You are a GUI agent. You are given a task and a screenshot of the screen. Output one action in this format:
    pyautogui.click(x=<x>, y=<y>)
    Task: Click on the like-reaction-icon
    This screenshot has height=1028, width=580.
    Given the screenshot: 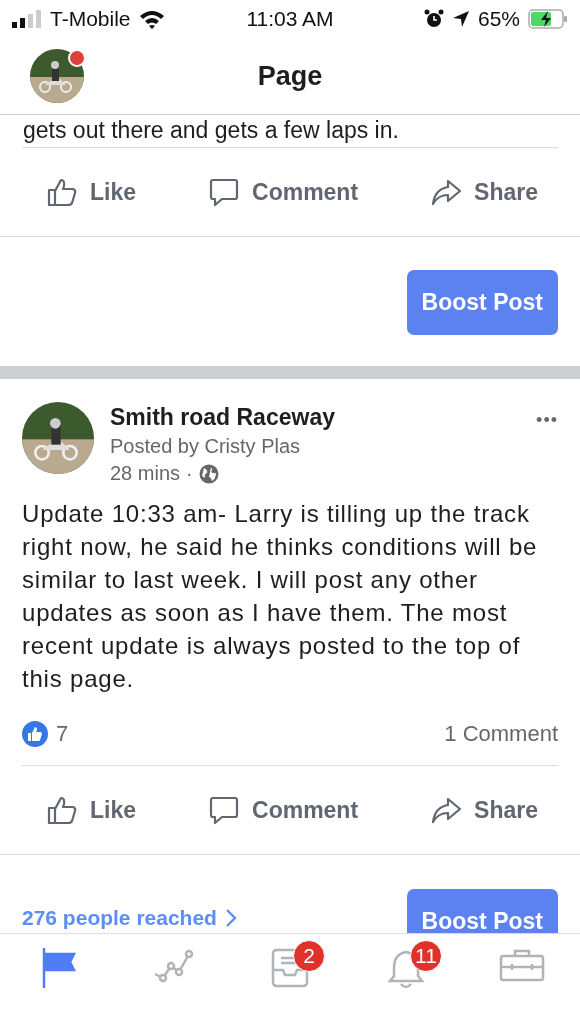 What is the action you would take?
    pyautogui.click(x=35, y=734)
    